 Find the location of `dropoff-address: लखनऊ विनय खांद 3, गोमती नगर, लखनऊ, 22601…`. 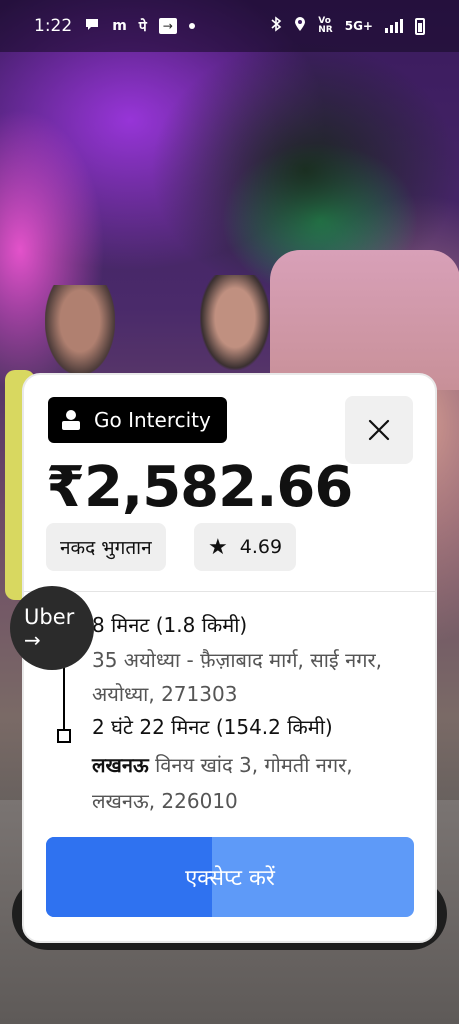

dropoff-address: लखनऊ विनय खांद 3, गोमती नगर, लखनऊ, 22601… is located at coordinates (247, 783).